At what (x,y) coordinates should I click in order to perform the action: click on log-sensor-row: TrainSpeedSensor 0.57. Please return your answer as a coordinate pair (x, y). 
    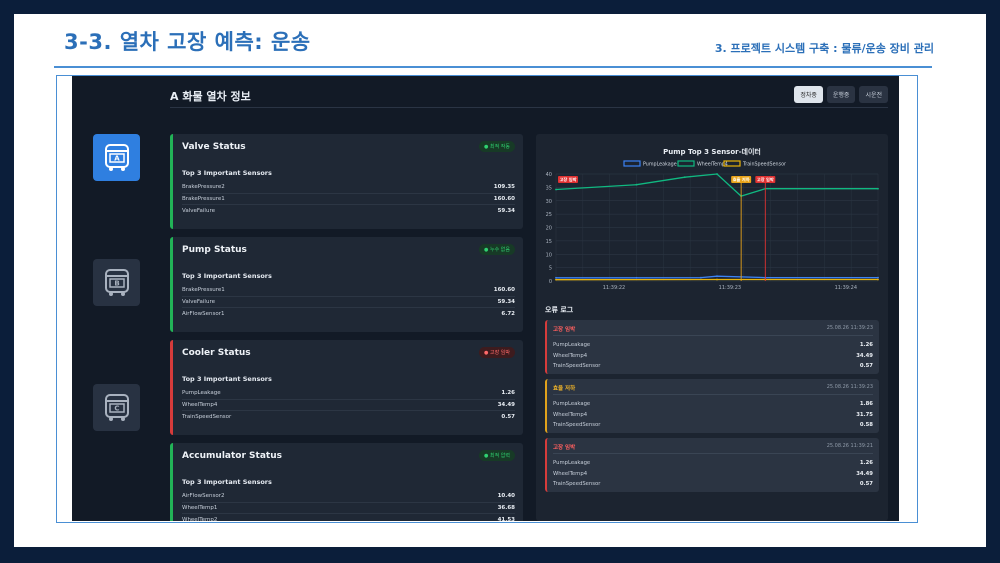
    Looking at the image, I should click on (713, 366).